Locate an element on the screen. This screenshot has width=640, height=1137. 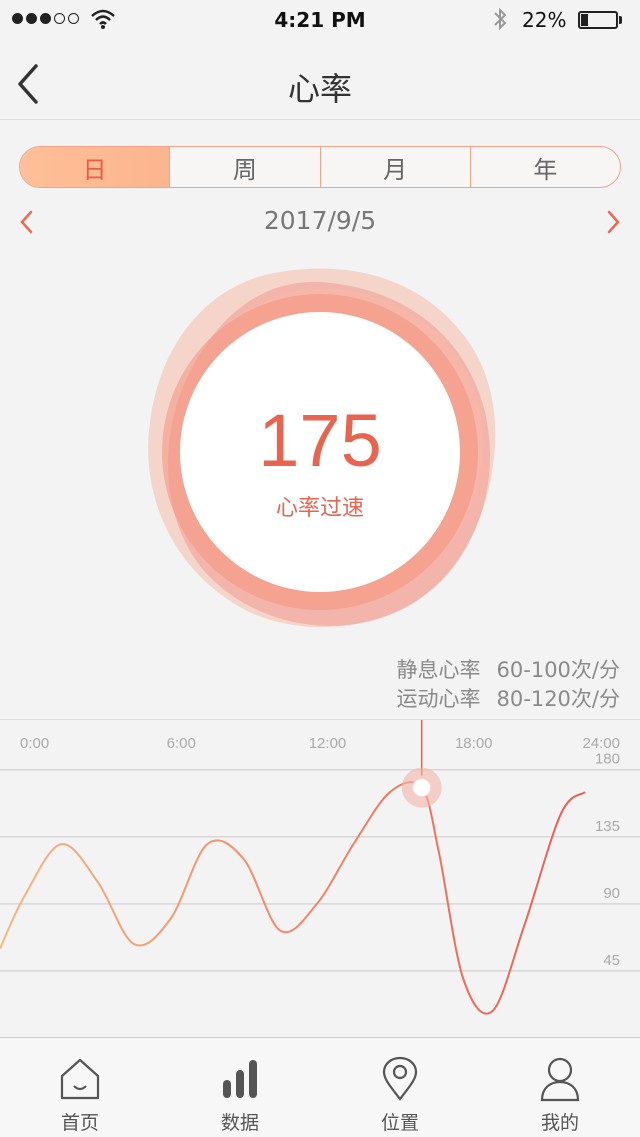
segment-label: 周 is located at coordinates (244, 169).